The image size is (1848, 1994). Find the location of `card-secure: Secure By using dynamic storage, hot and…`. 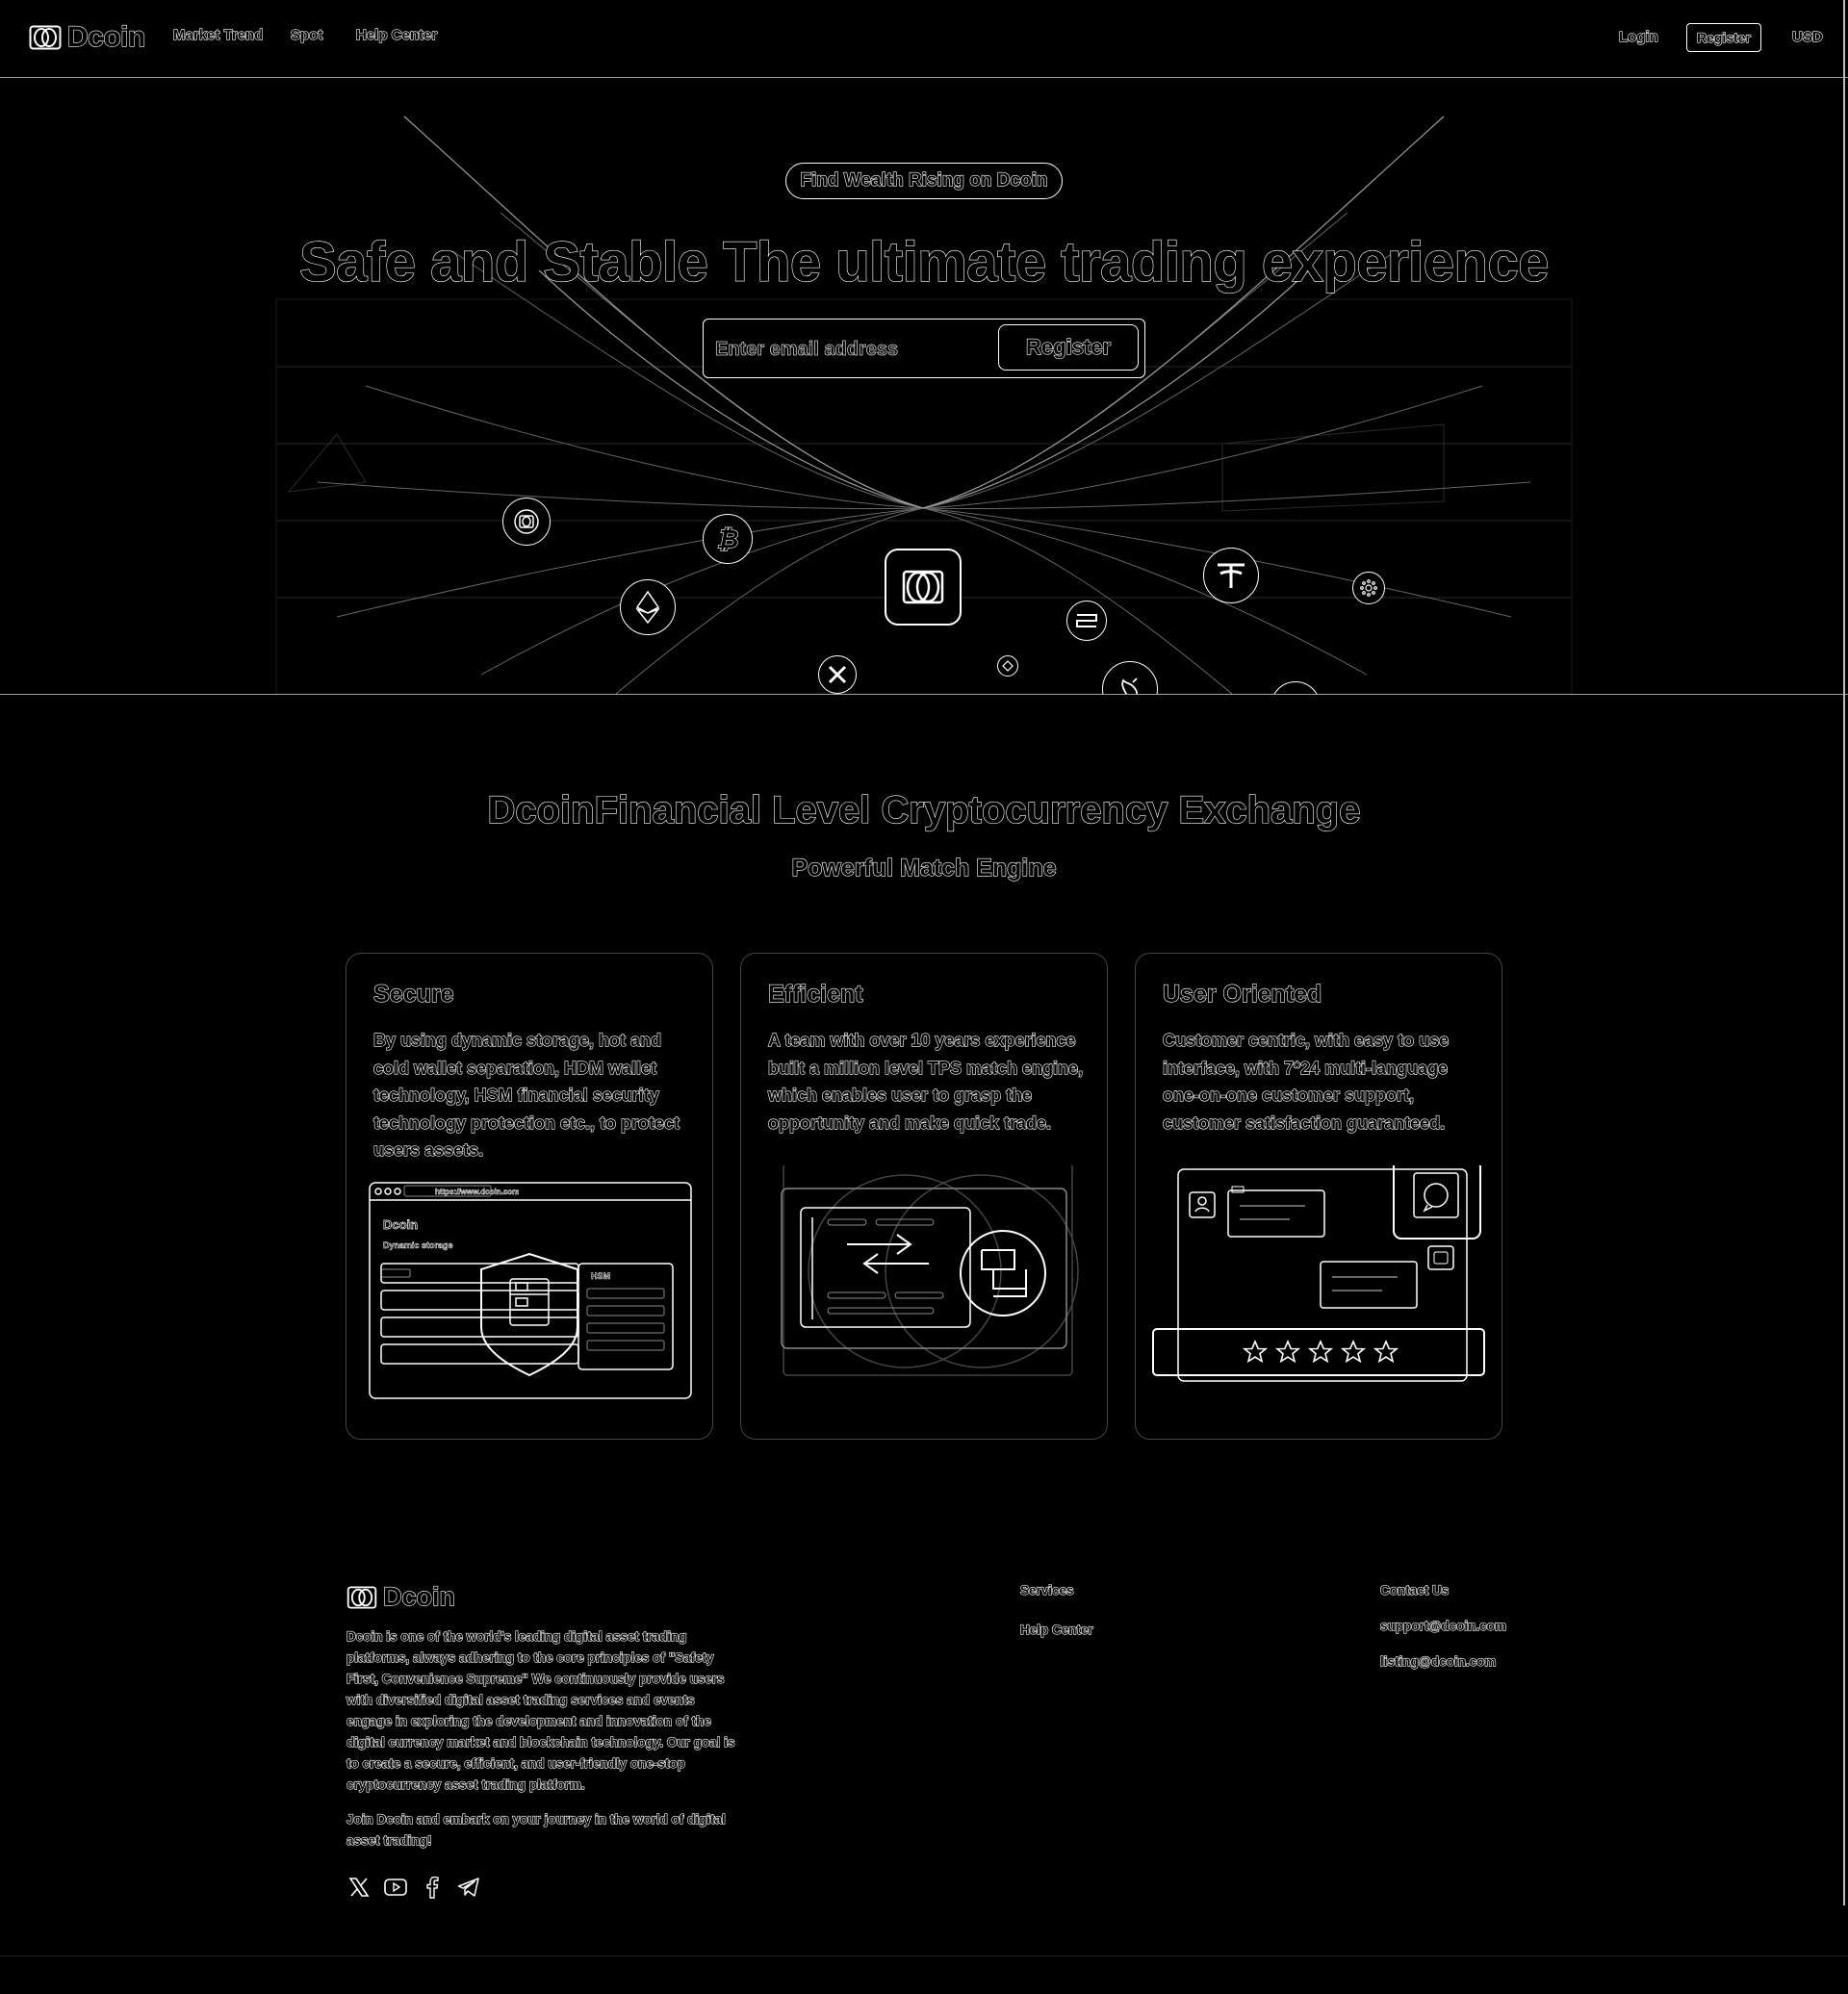

card-secure: Secure By using dynamic storage, hot and… is located at coordinates (529, 1196).